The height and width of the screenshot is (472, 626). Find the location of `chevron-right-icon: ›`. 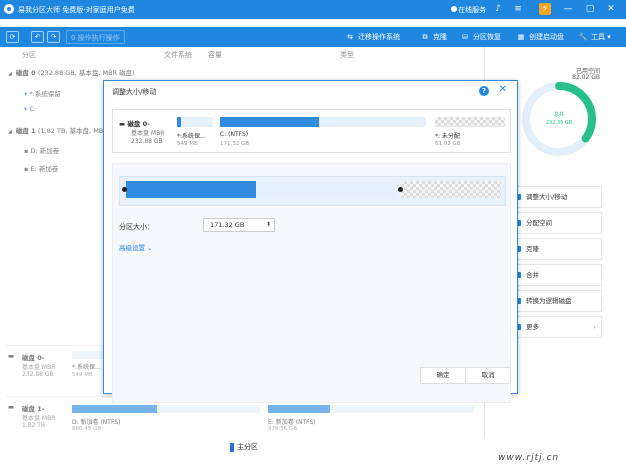

chevron-right-icon: › is located at coordinates (594, 327).